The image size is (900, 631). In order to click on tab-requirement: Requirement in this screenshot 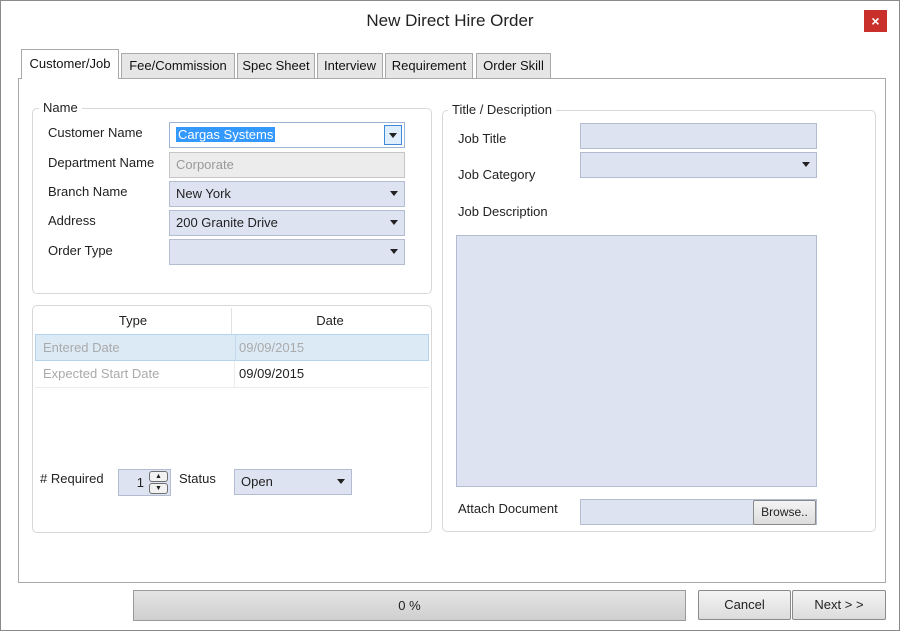, I will do `click(429, 65)`.